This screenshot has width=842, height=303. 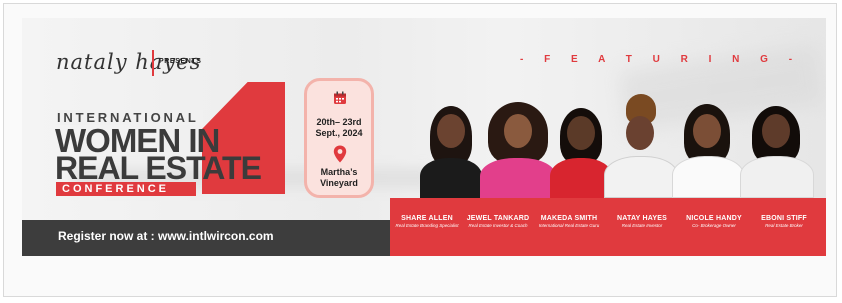 I want to click on speaker-name: NICOLE HANDY, so click(x=714, y=218).